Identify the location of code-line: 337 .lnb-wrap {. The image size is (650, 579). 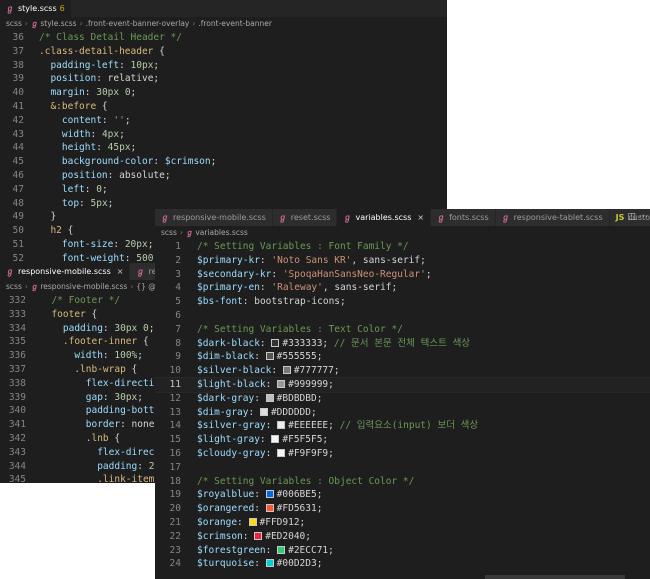
(77, 370).